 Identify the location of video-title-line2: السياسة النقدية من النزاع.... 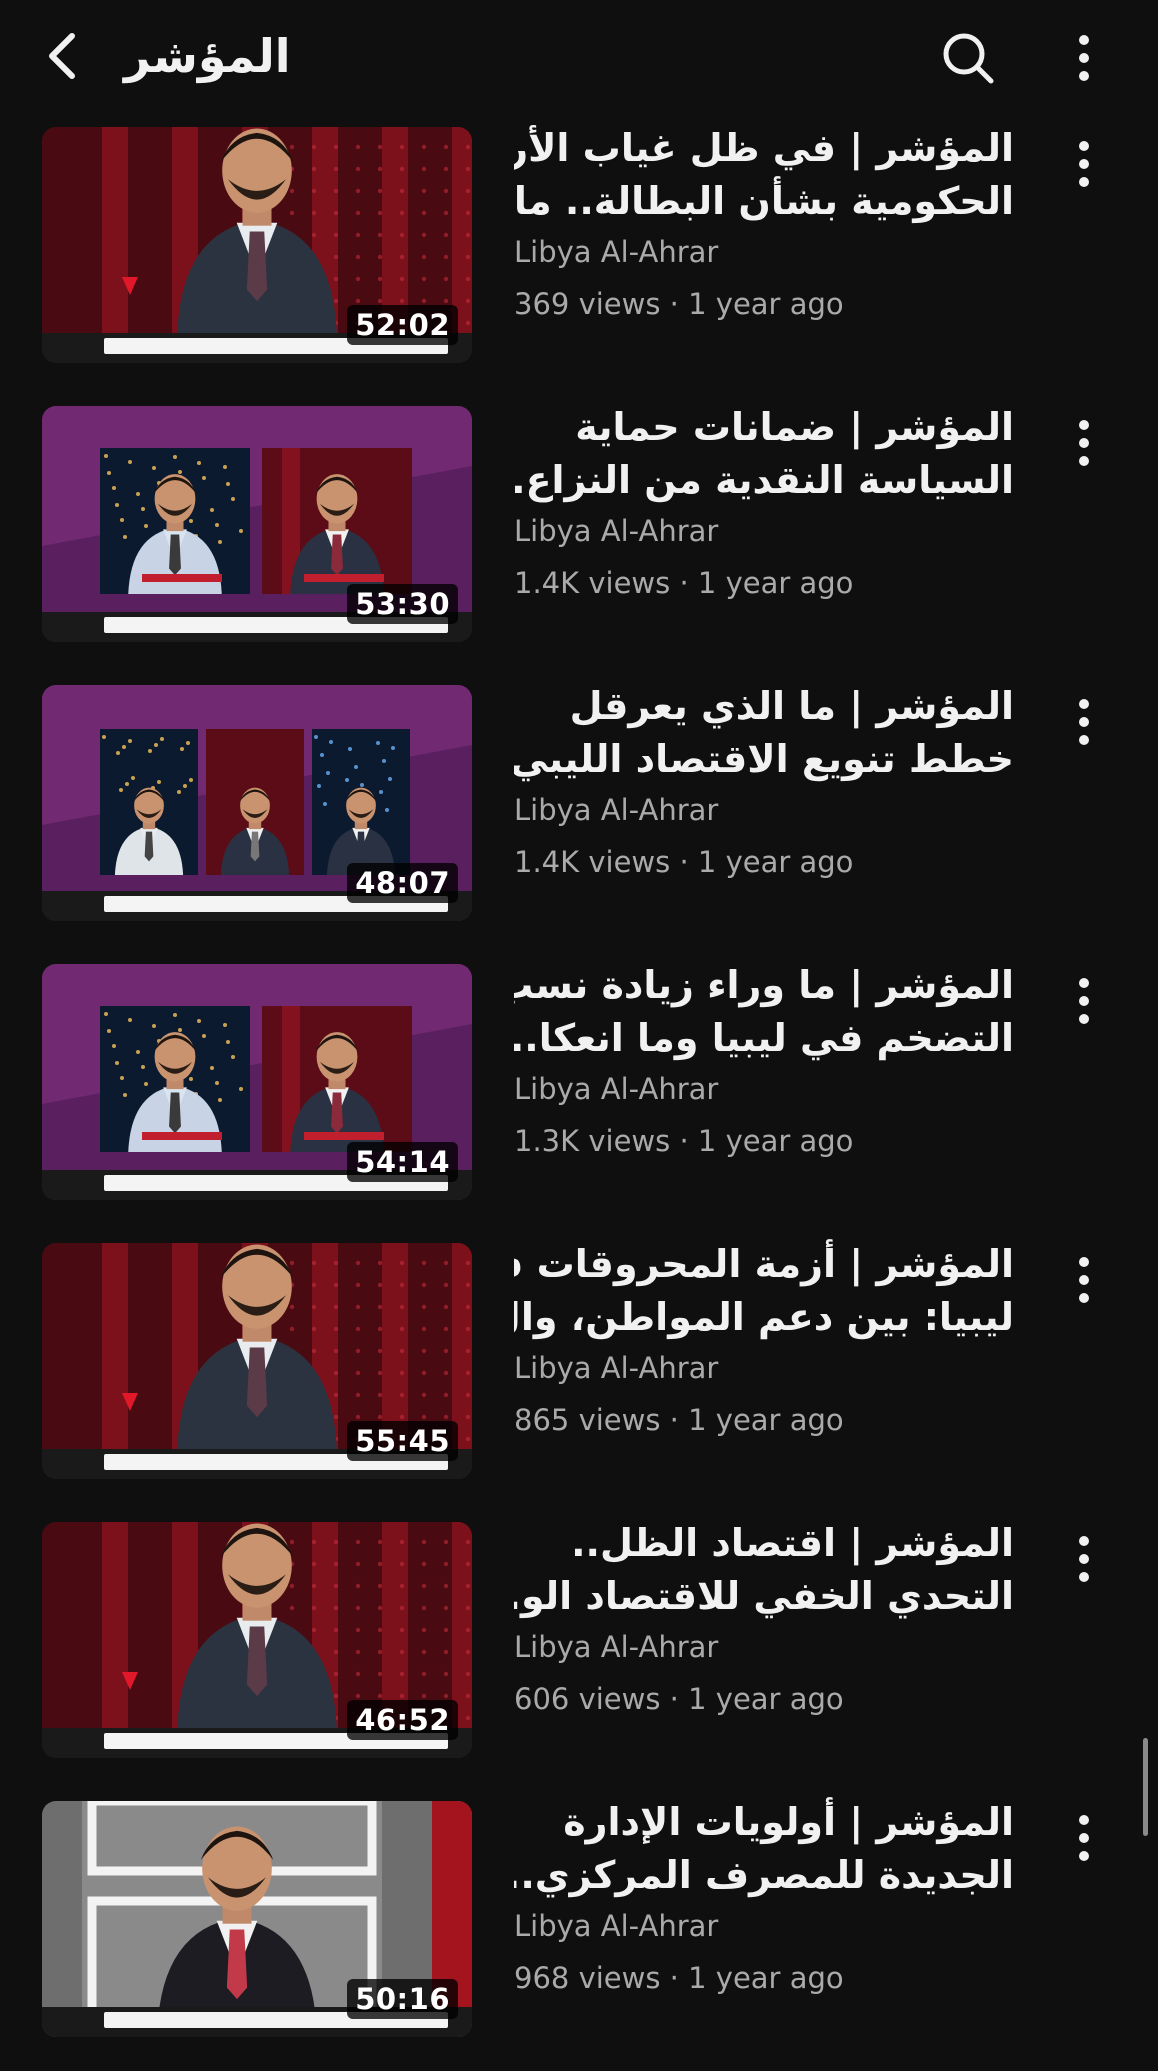
(764, 480).